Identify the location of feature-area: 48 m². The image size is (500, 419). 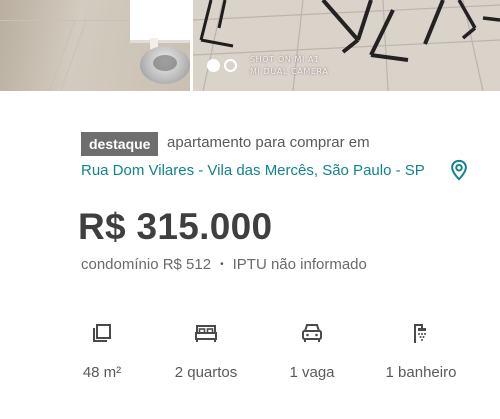
(102, 351).